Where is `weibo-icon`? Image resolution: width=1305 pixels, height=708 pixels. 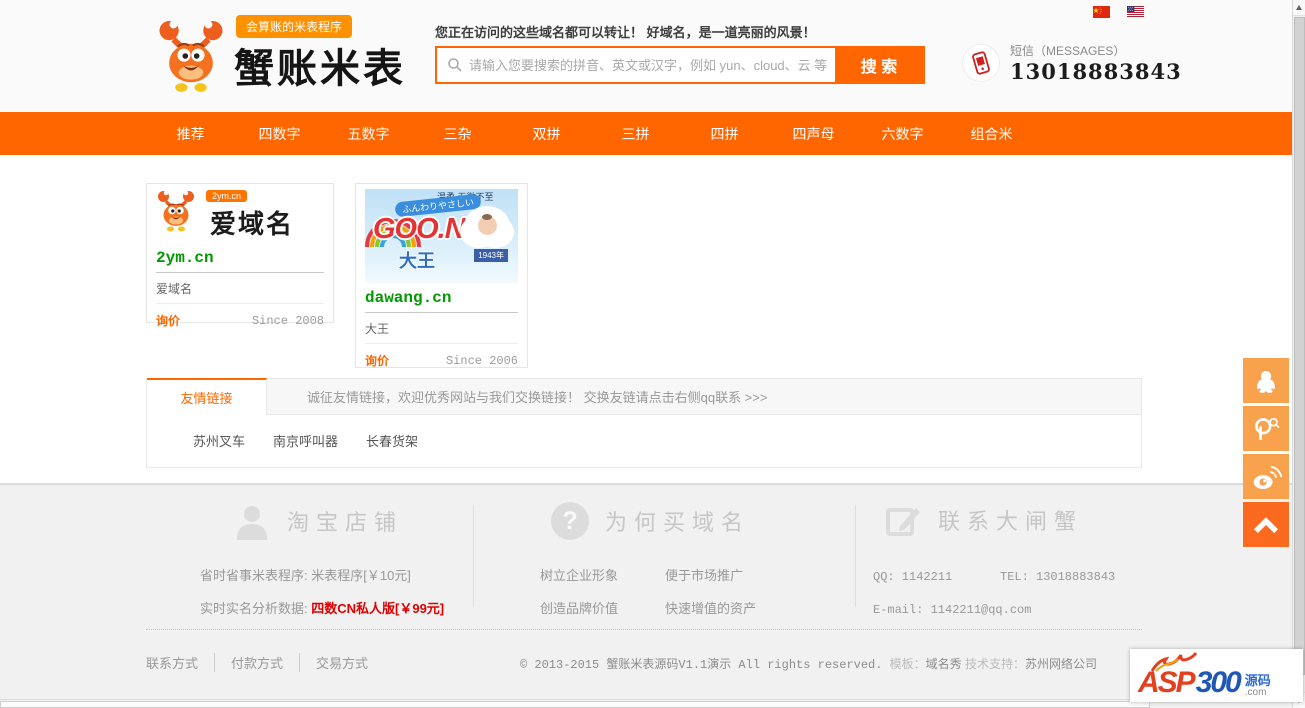 weibo-icon is located at coordinates (1267, 477).